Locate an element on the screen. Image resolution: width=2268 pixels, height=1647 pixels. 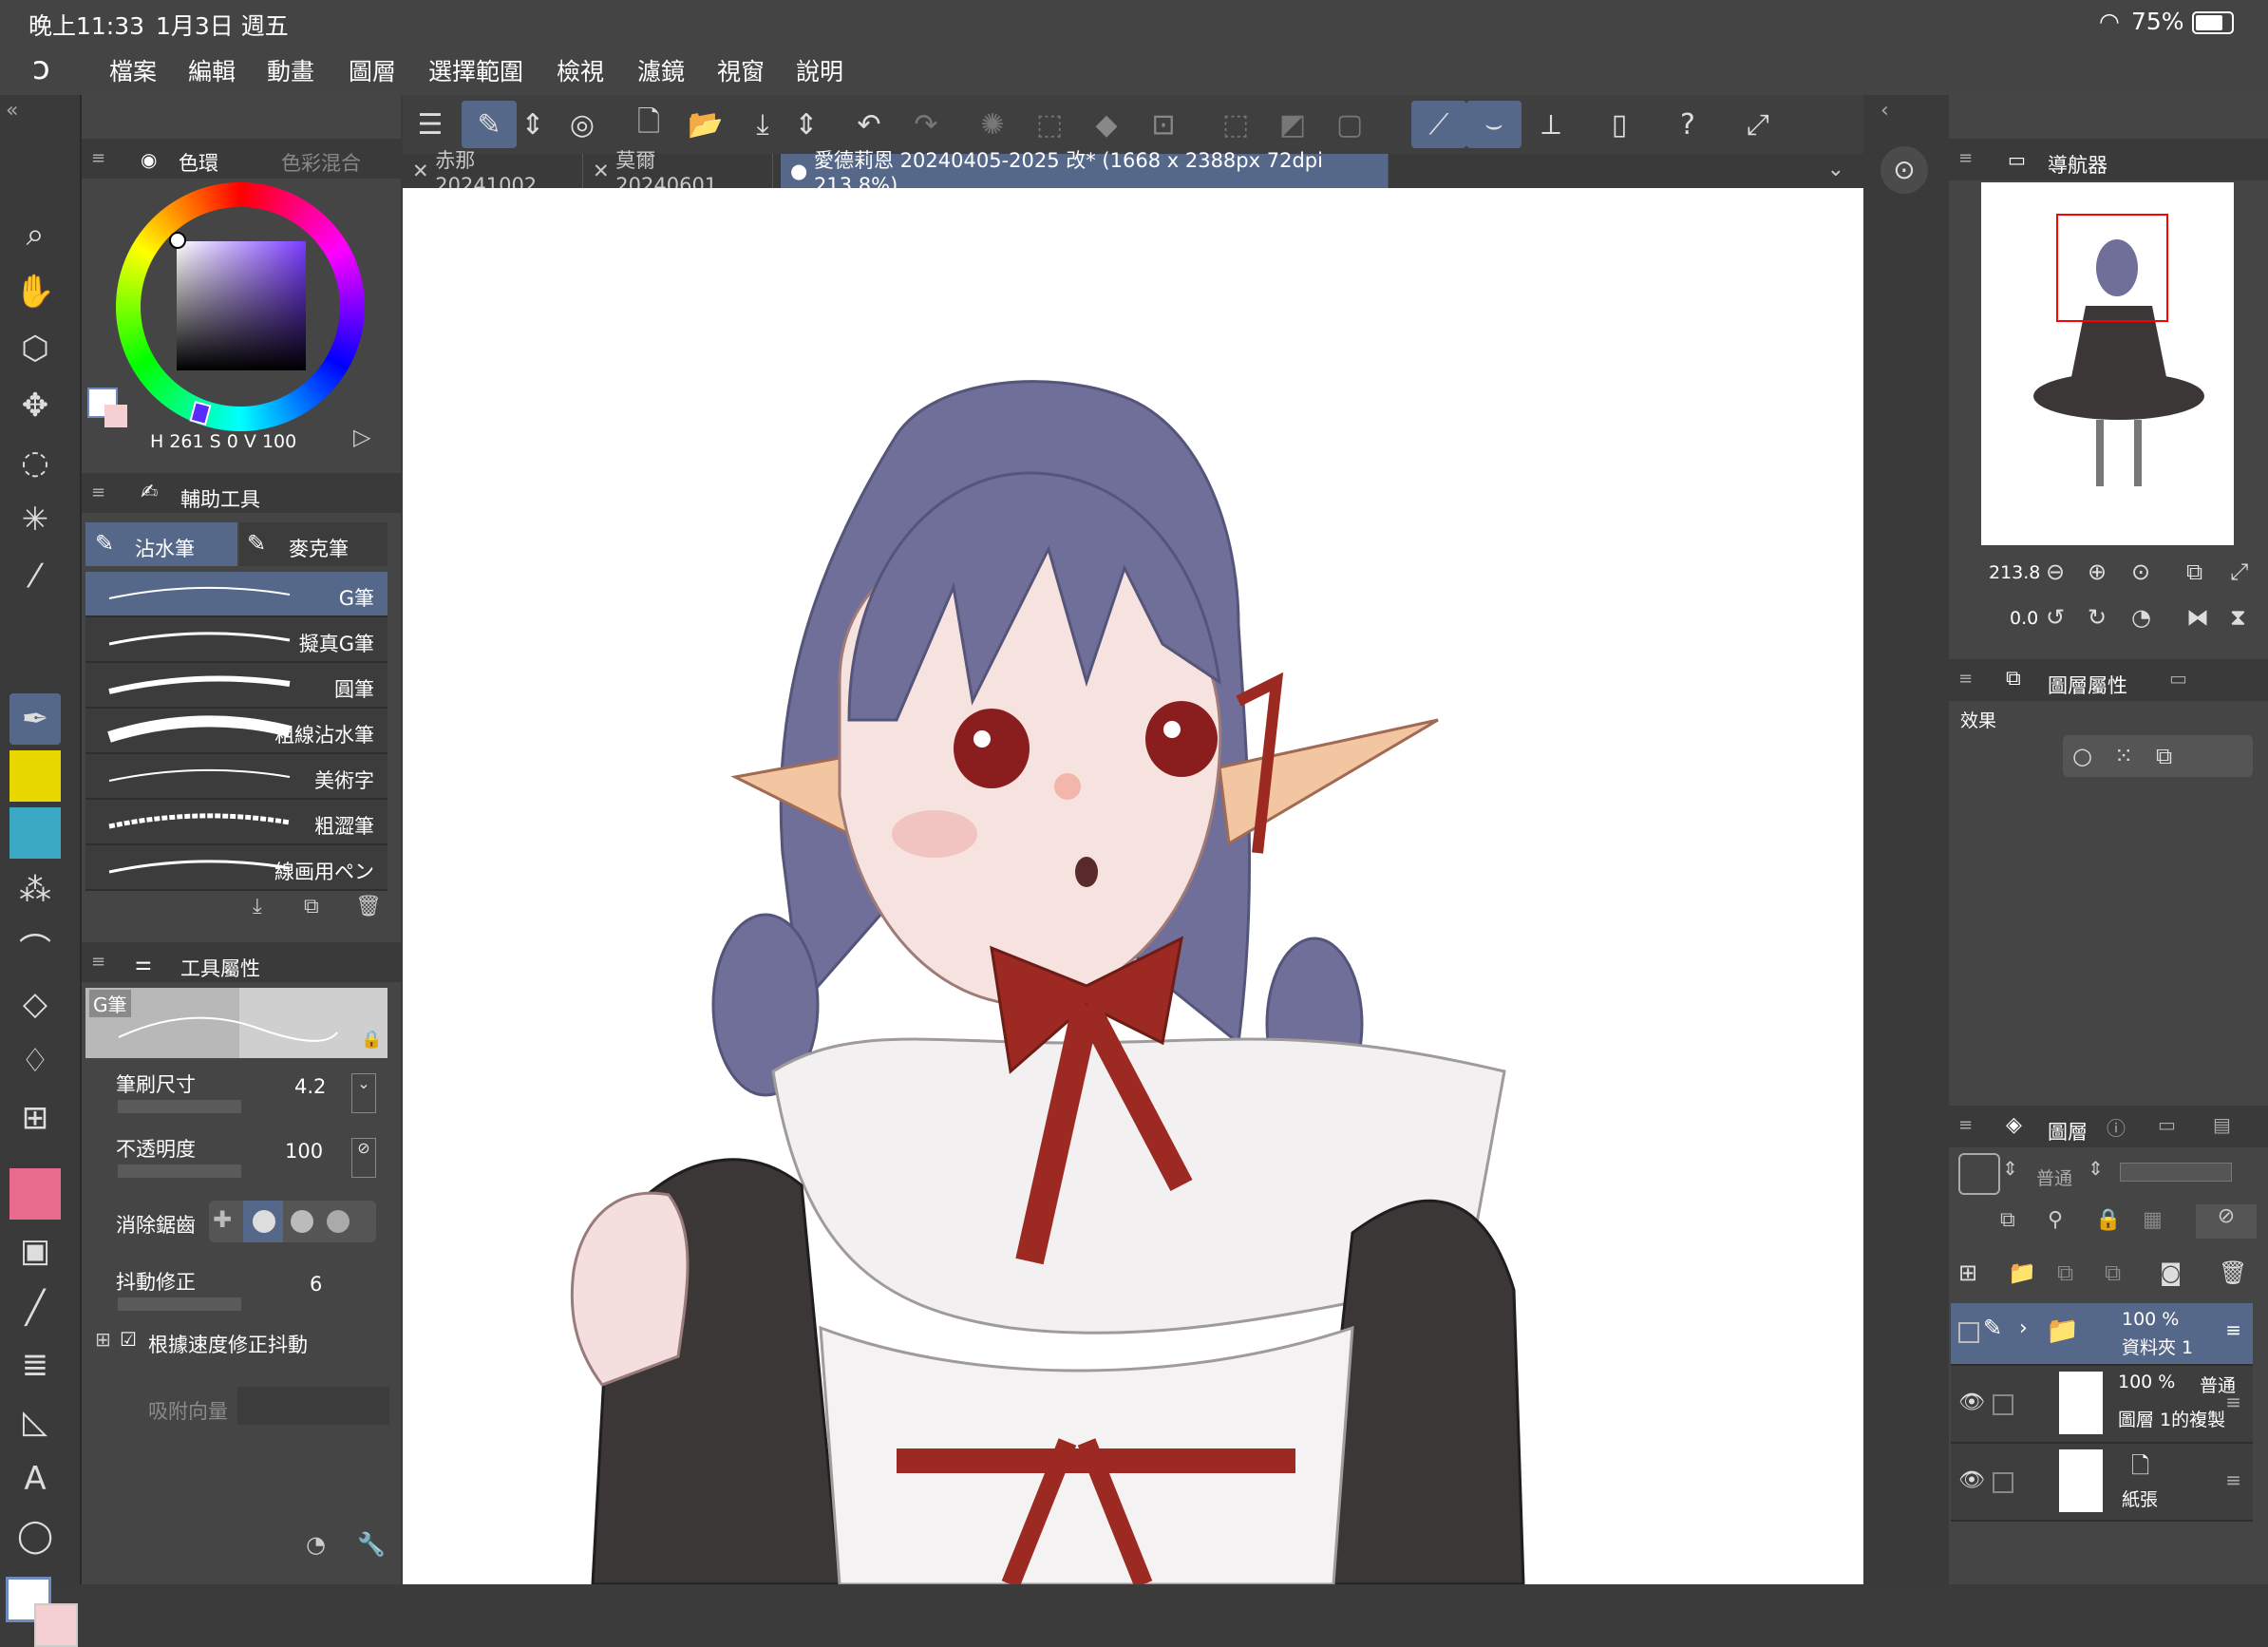
save-icon: ⤓ is located at coordinates (763, 124).